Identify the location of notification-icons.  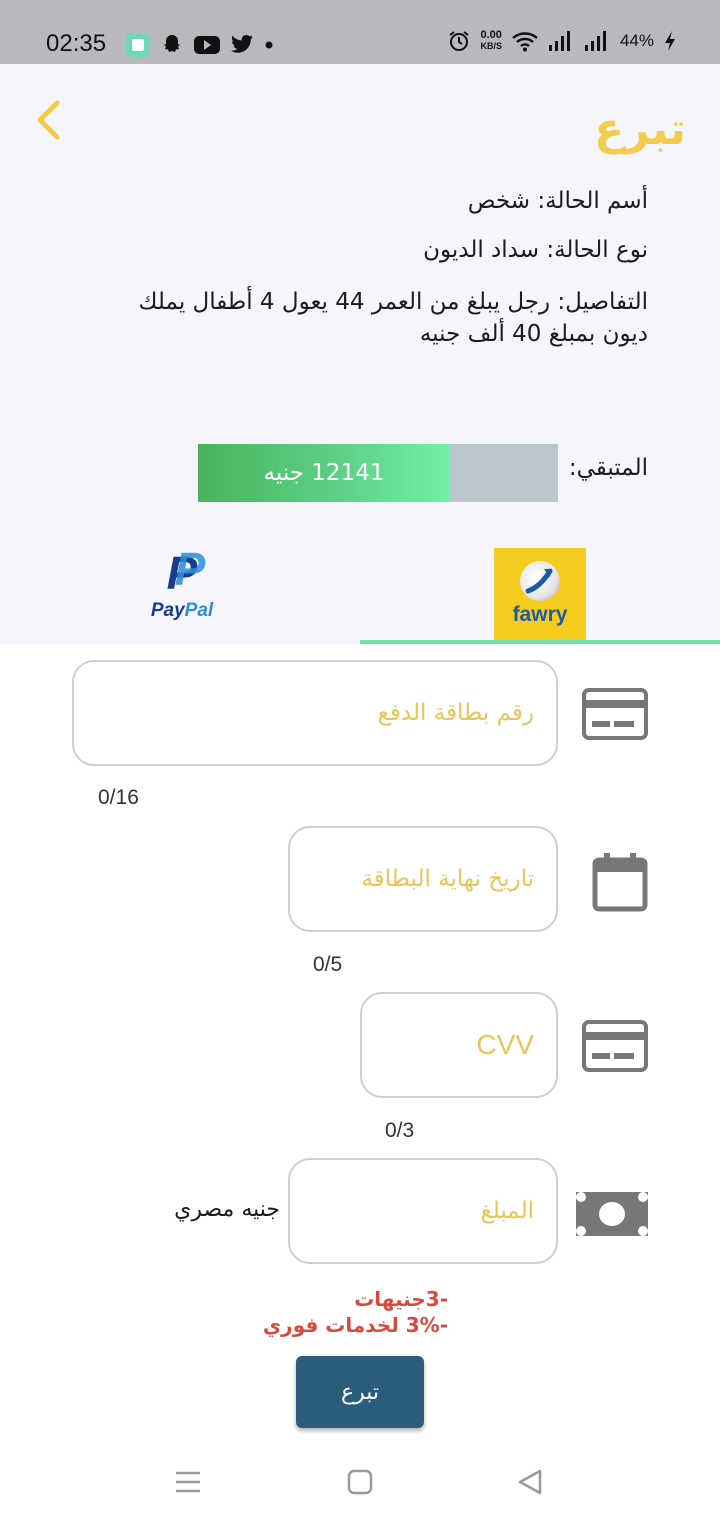
(200, 45).